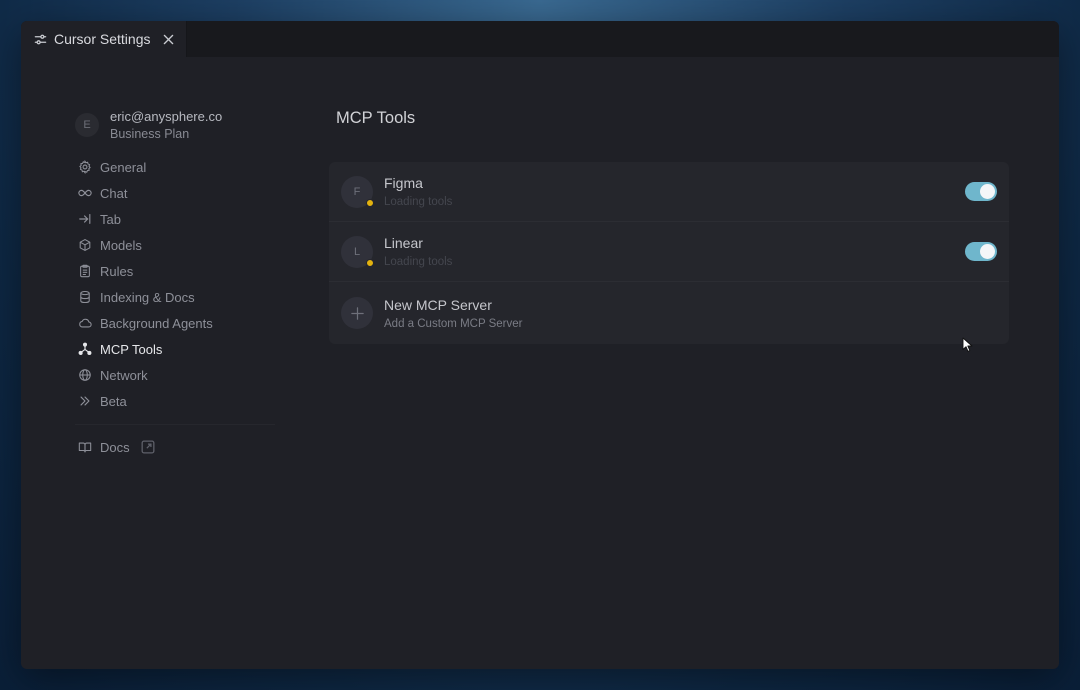 The image size is (1080, 690). What do you see at coordinates (85, 245) in the screenshot?
I see `cube-icon` at bounding box center [85, 245].